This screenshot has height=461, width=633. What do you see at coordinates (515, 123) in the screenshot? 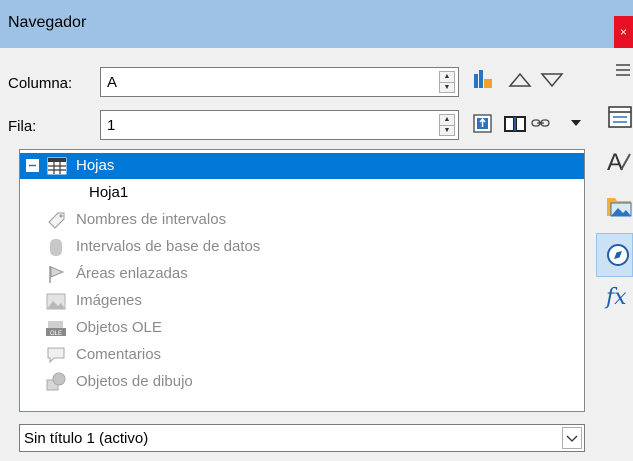
I see `promote-icon` at bounding box center [515, 123].